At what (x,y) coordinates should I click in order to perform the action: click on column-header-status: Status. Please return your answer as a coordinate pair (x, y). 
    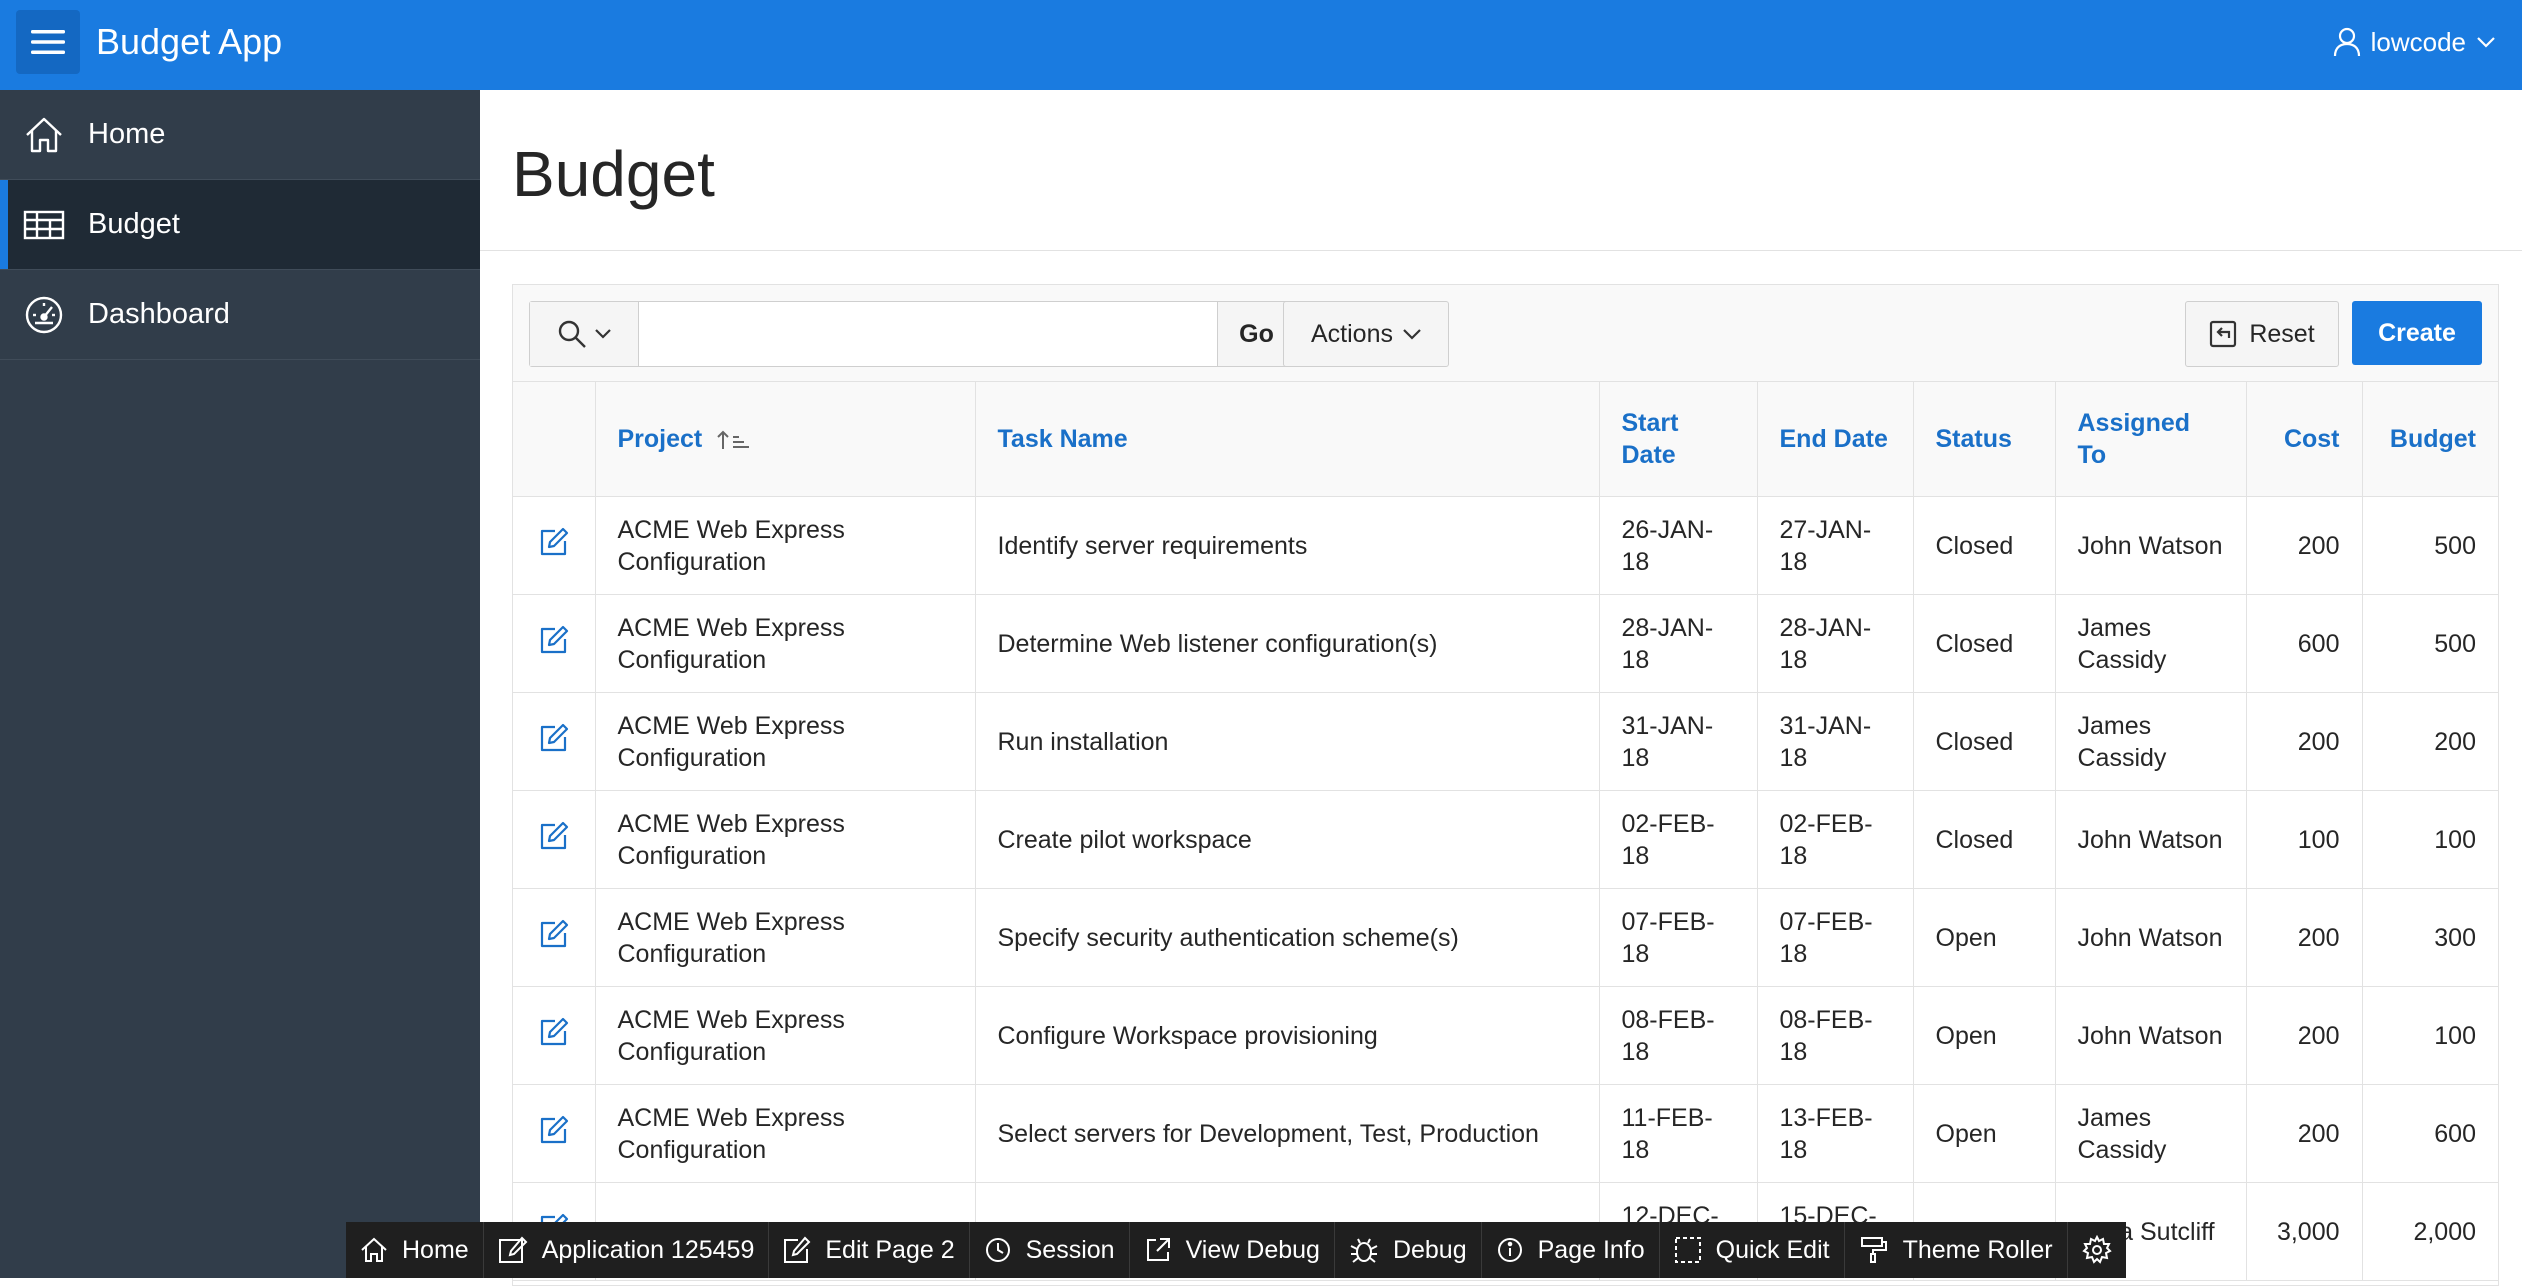
    Looking at the image, I should click on (1984, 439).